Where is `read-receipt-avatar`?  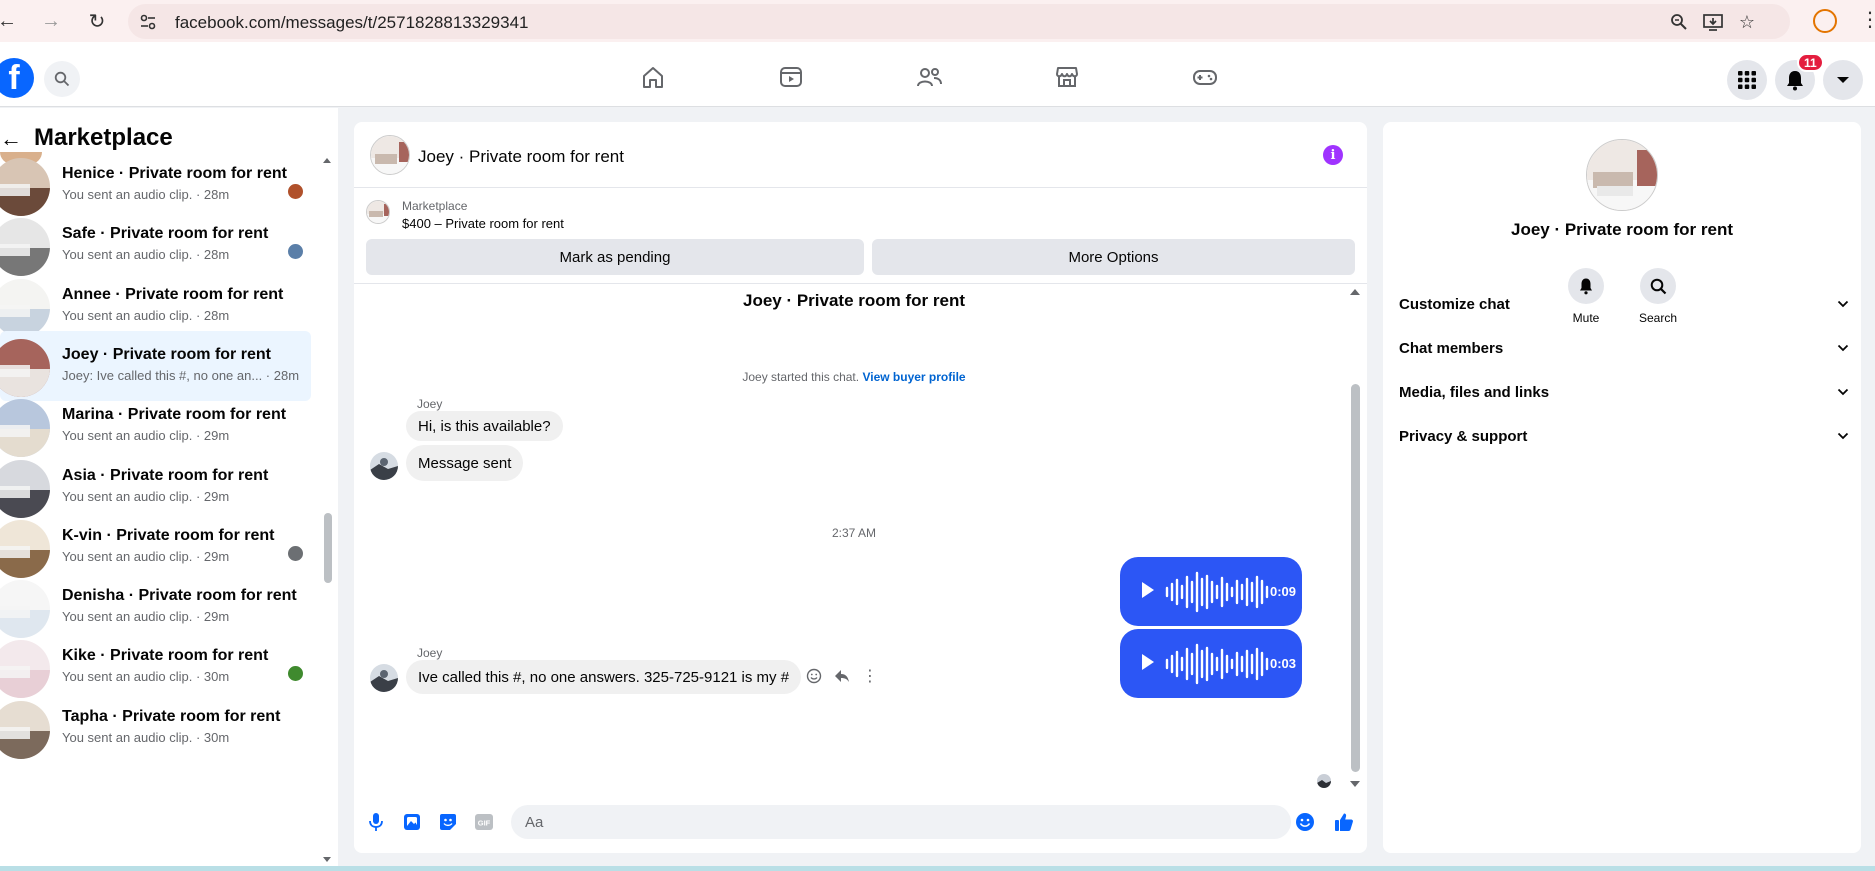
read-receipt-avatar is located at coordinates (295, 674).